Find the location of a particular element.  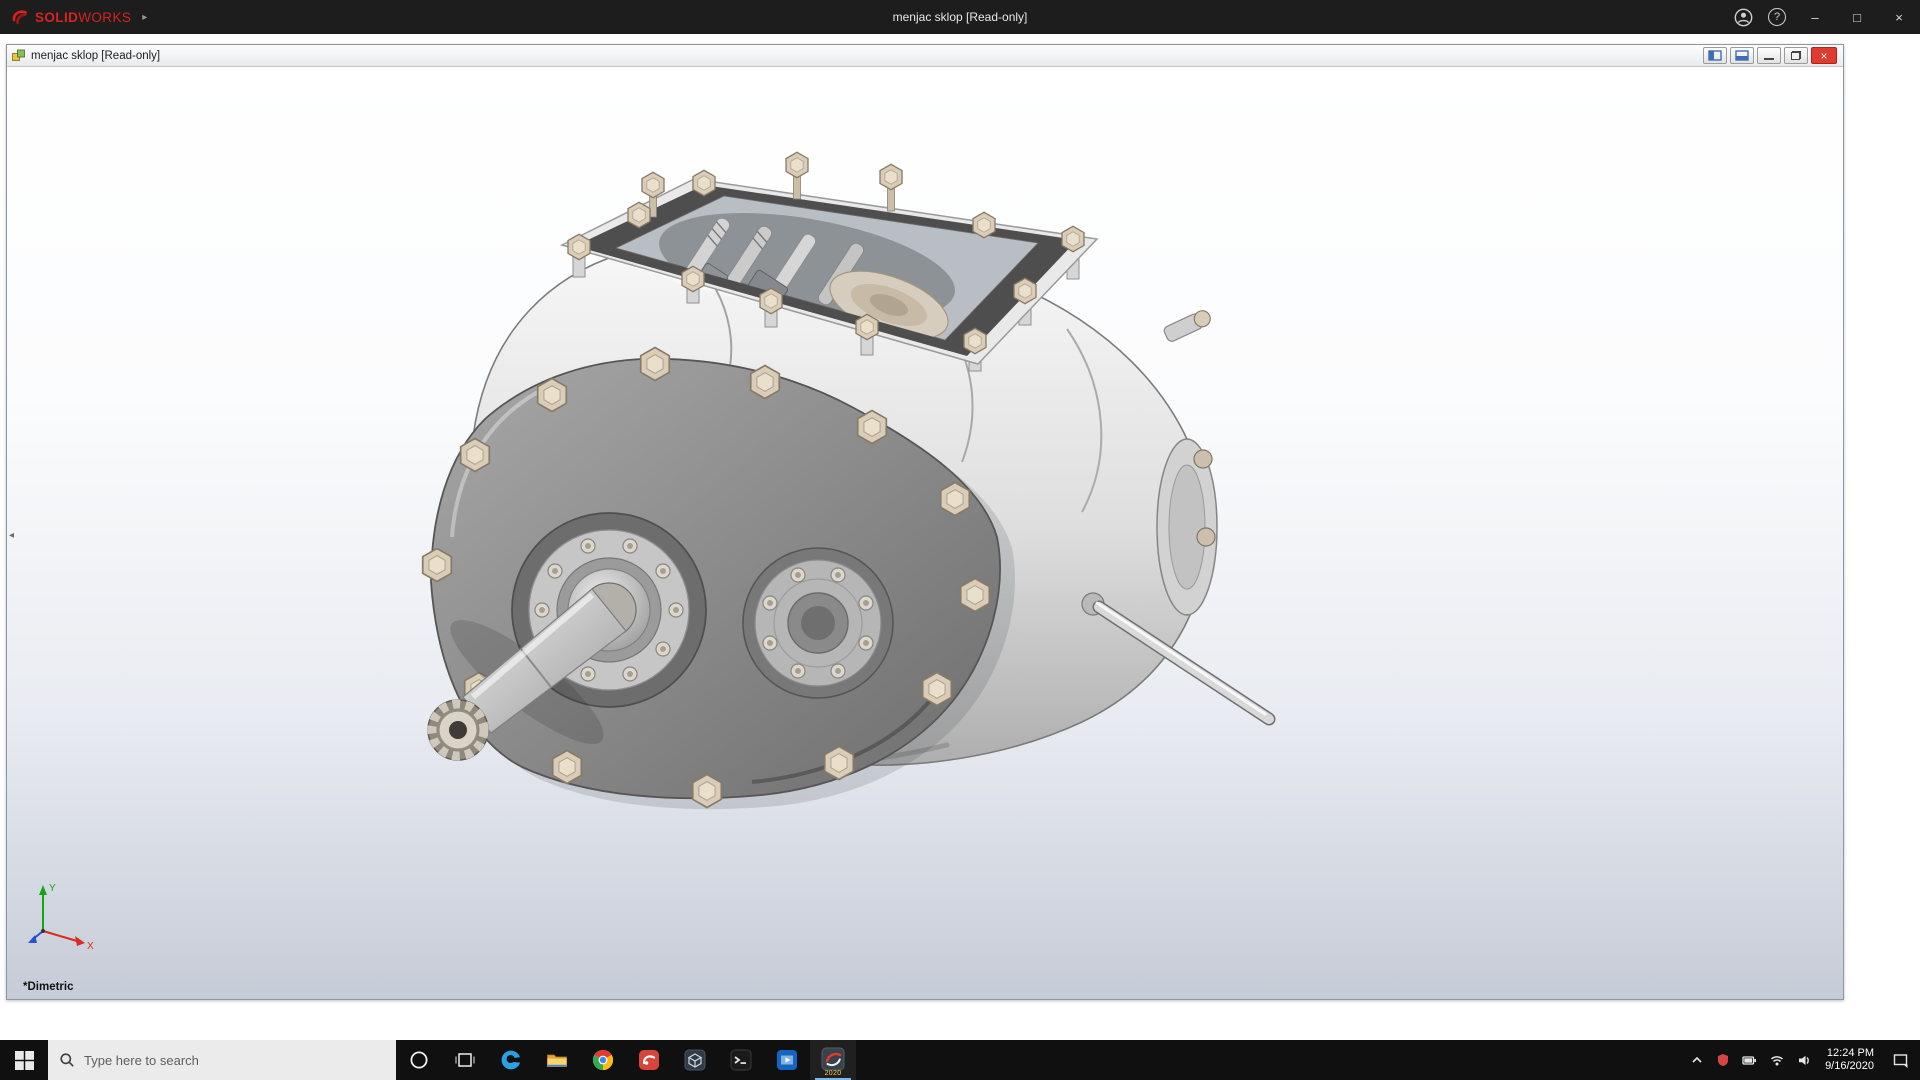

solidworks-logo-icon is located at coordinates (19, 17).